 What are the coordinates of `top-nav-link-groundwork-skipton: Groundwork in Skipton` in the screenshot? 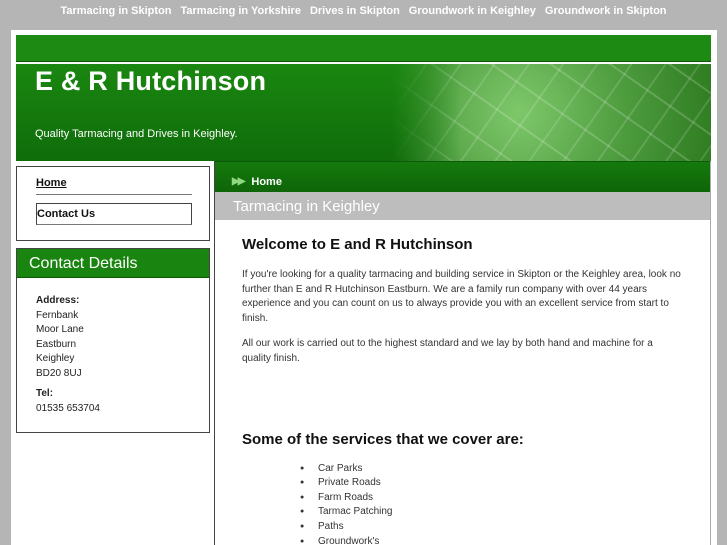 It's located at (606, 11).